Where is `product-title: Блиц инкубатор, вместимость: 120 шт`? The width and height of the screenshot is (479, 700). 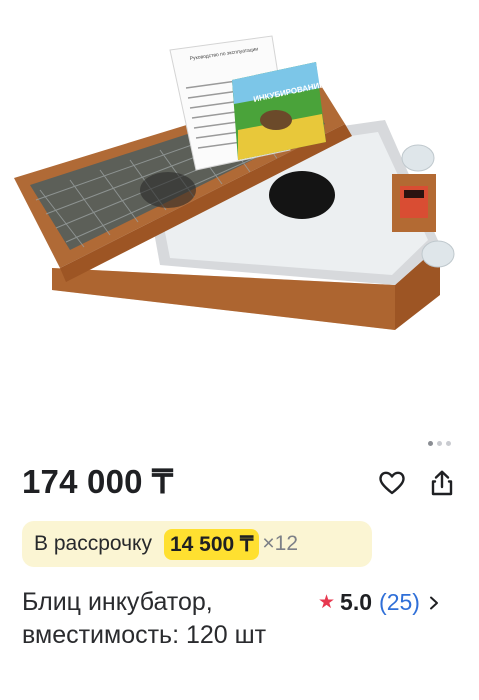
product-title: Блиц инкубатор, вместимость: 120 шт is located at coordinates (144, 618).